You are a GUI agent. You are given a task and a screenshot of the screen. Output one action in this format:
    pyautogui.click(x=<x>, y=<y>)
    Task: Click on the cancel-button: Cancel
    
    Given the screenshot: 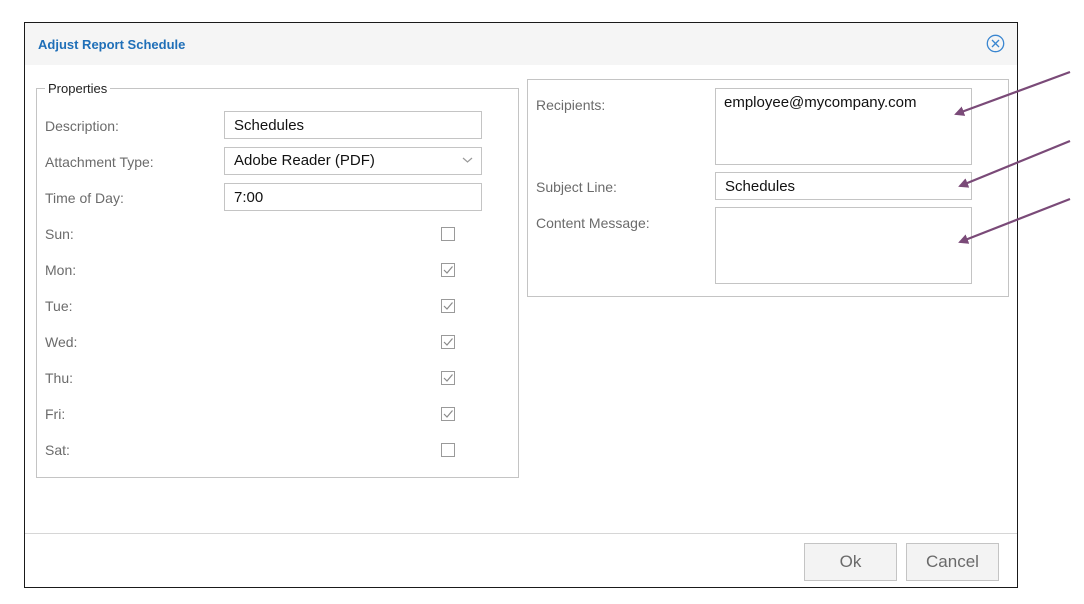 What is the action you would take?
    pyautogui.click(x=952, y=562)
    